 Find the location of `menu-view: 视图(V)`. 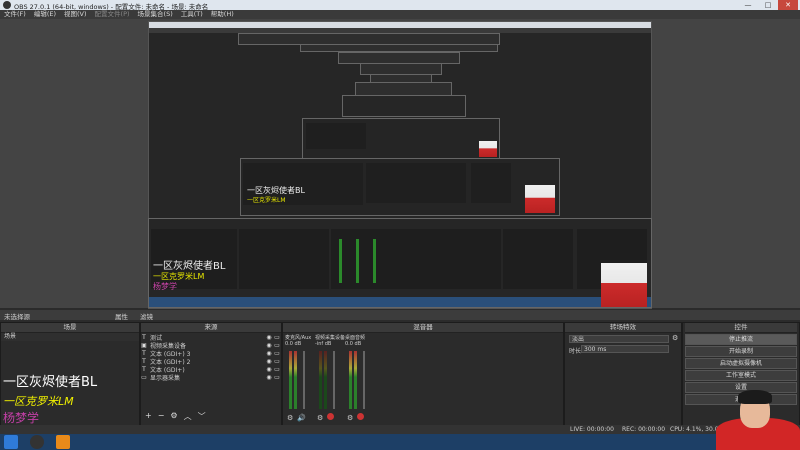

menu-view: 视图(V) is located at coordinates (75, 14).